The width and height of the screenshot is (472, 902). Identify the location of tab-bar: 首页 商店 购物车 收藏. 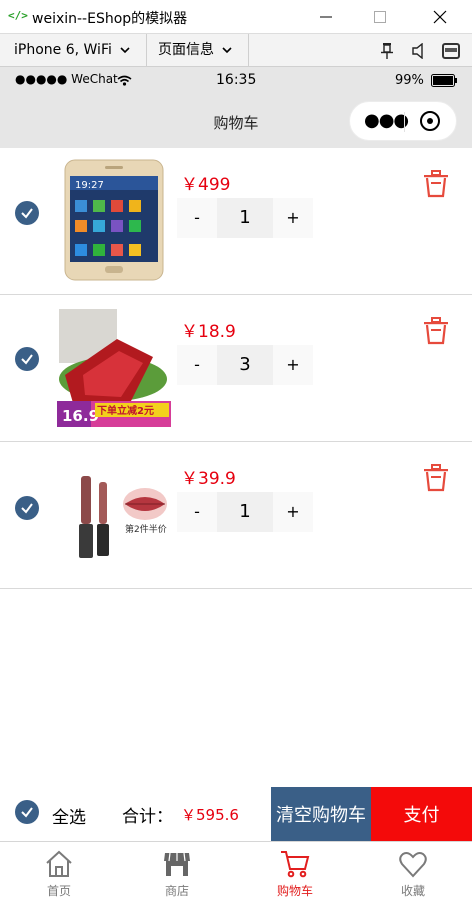
(236, 871).